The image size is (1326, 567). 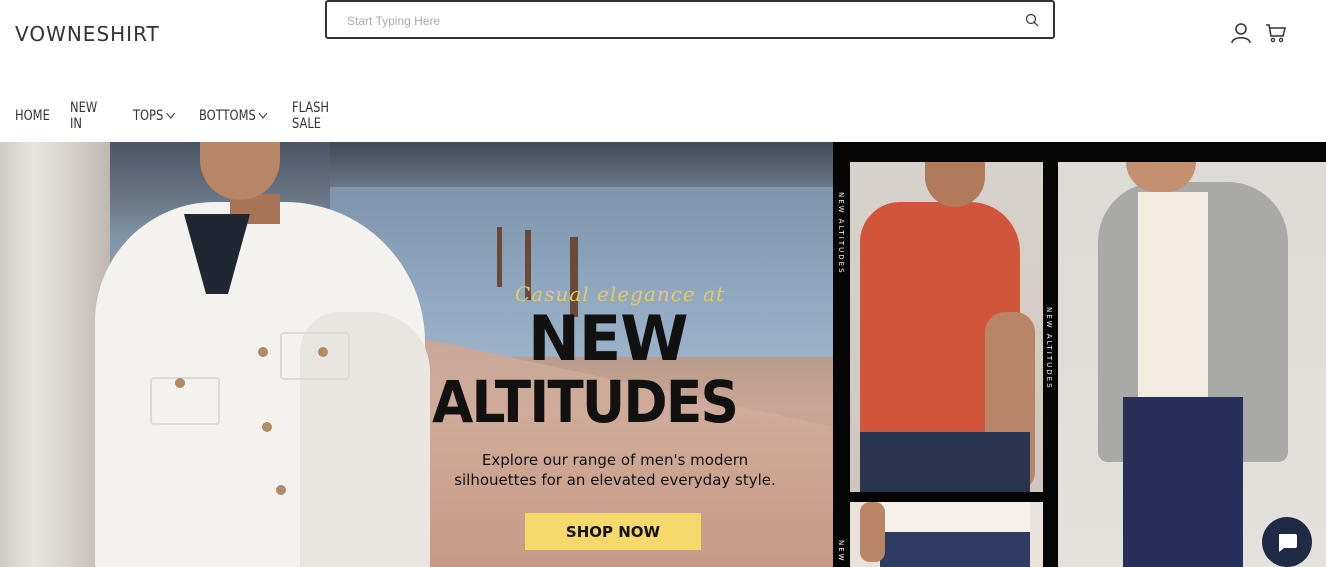 What do you see at coordinates (613, 531) in the screenshot?
I see `shop-now-button: SHOP NOW` at bounding box center [613, 531].